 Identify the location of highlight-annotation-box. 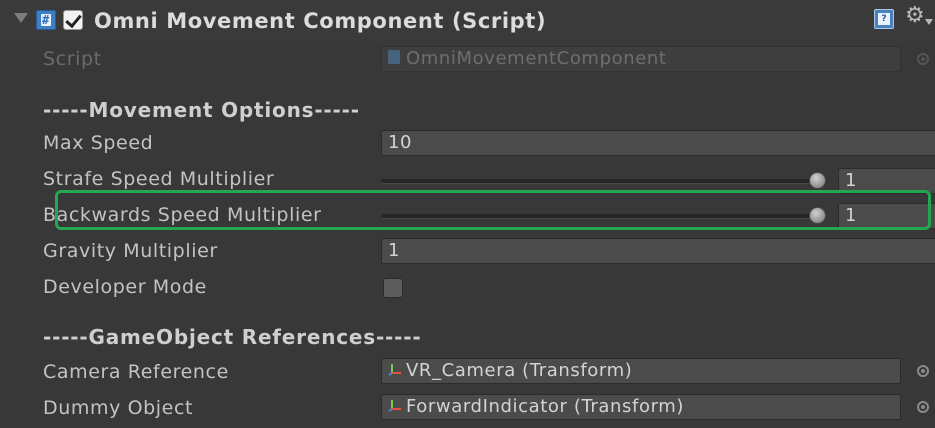
(493, 210).